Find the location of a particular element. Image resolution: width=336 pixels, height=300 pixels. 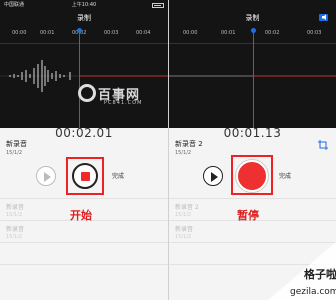

status-bar: 中国联通 上午10:40 is located at coordinates (84, 5).